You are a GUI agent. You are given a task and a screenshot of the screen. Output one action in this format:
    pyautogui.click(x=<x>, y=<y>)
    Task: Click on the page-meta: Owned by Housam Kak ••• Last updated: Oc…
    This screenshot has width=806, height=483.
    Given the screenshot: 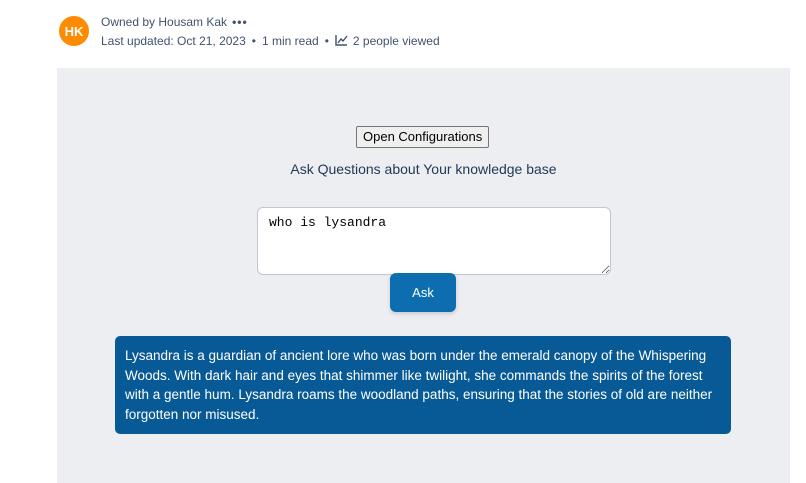 What is the action you would take?
    pyautogui.click(x=270, y=32)
    